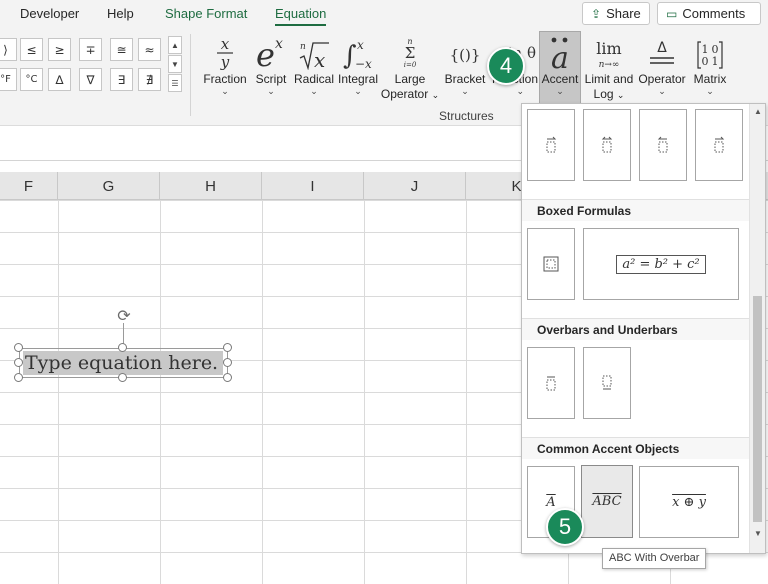  I want to click on step-callout-4: 4, so click(506, 66).